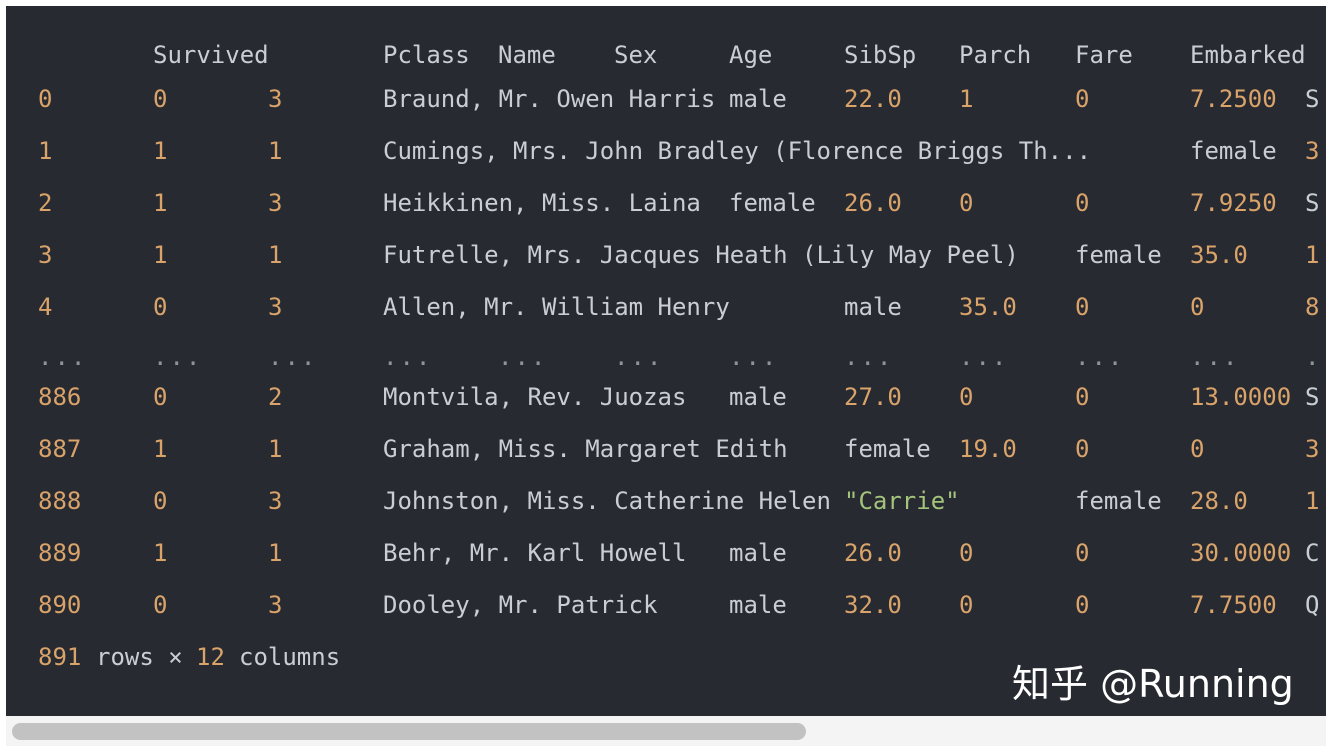 Image resolution: width=1326 pixels, height=746 pixels. What do you see at coordinates (409, 731) in the screenshot?
I see `horizontal-scrollbar-thumb` at bounding box center [409, 731].